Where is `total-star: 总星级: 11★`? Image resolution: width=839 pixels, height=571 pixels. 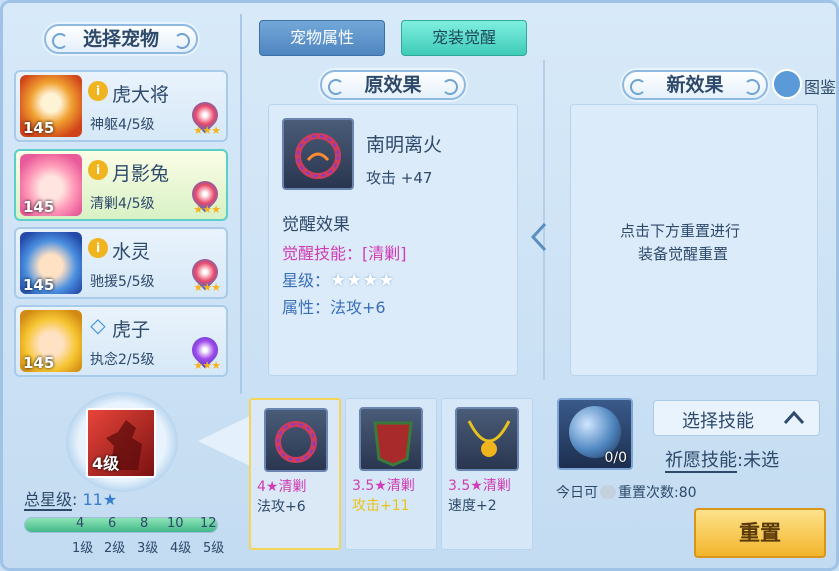 total-star: 总星级: 11★ is located at coordinates (71, 500).